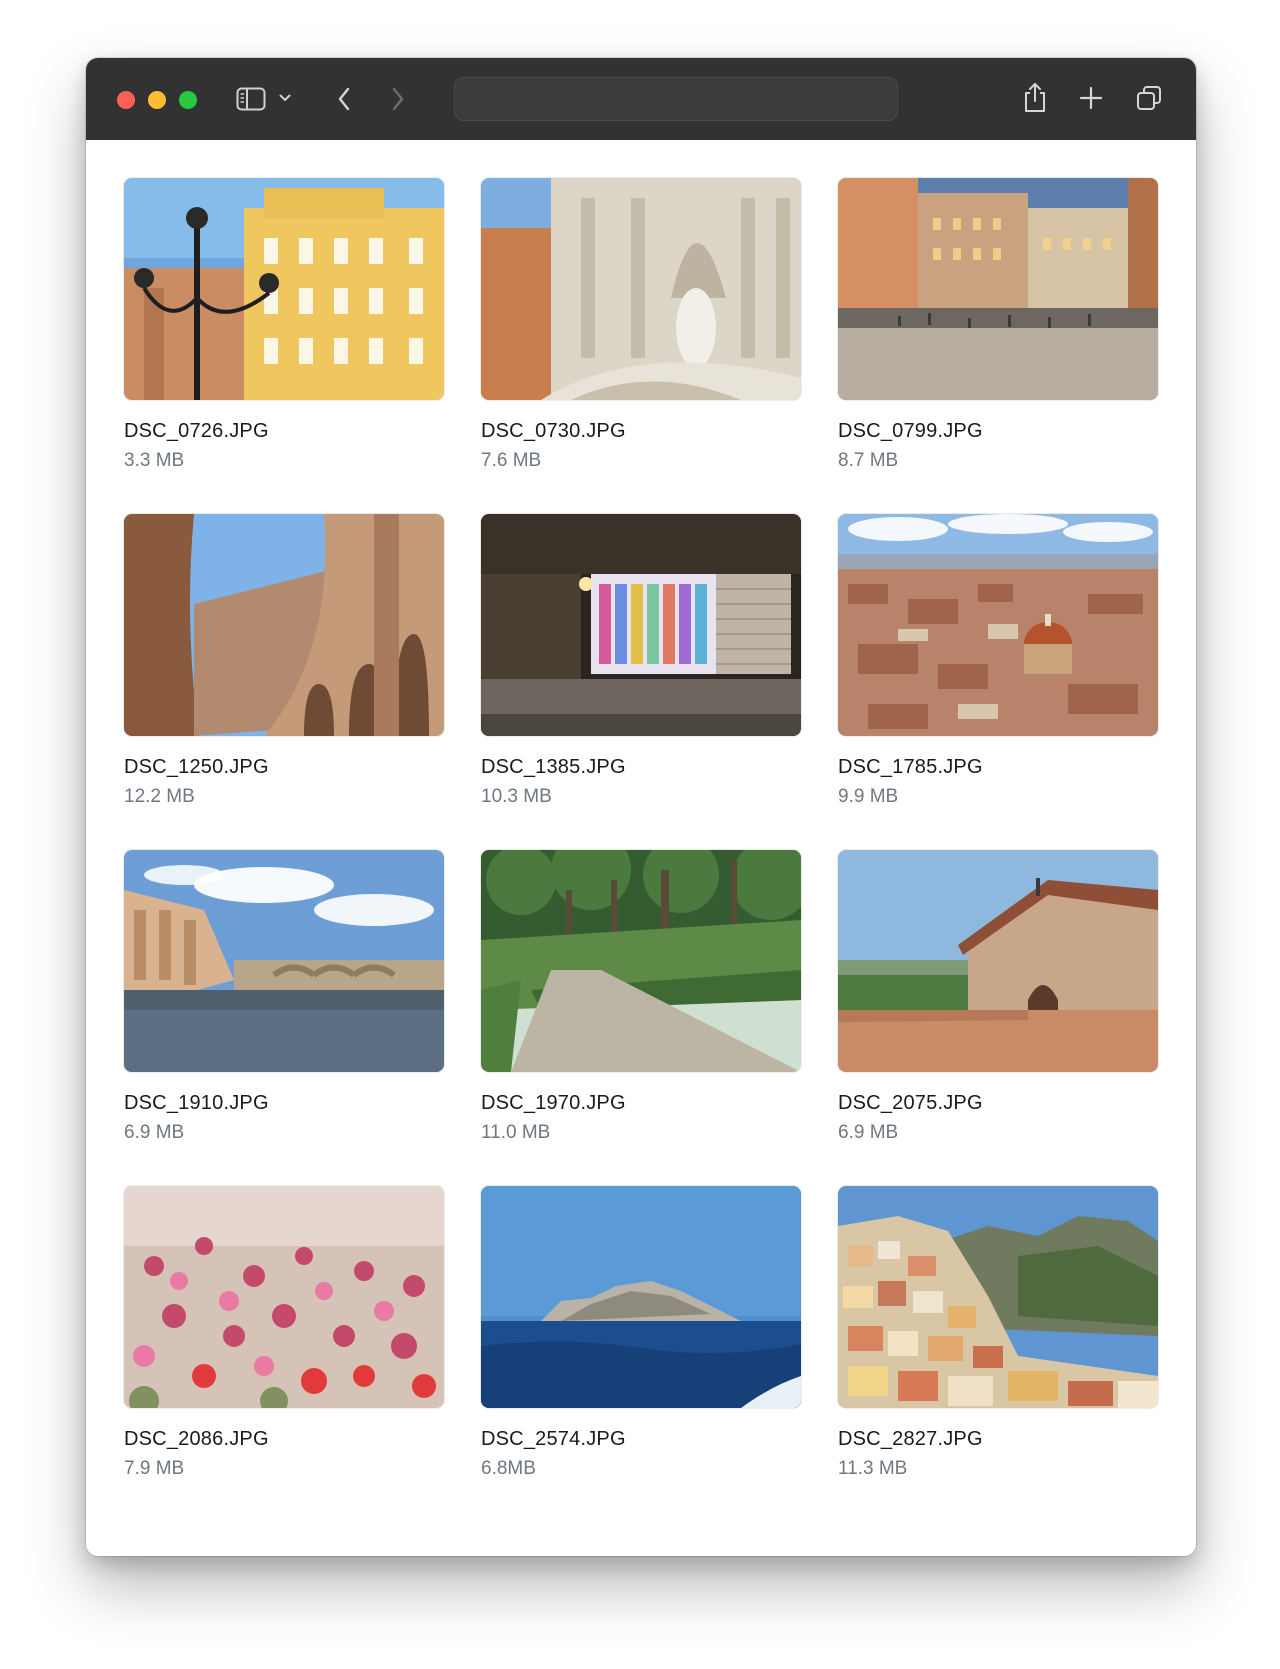 The height and width of the screenshot is (1669, 1280). I want to click on file-name: DSC_2086.JPG, so click(196, 1439).